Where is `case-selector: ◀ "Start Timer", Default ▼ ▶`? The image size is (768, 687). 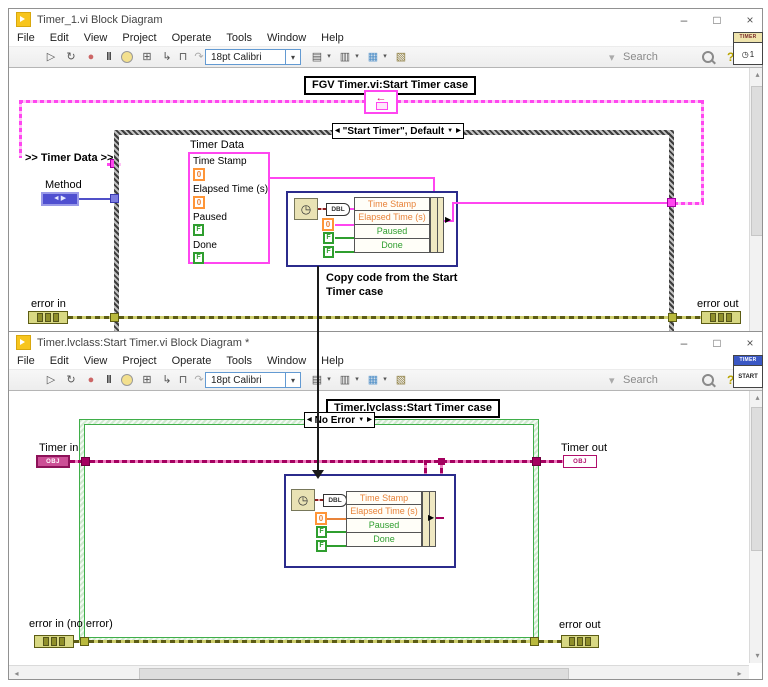 case-selector: ◀ "Start Timer", Default ▼ ▶ is located at coordinates (398, 131).